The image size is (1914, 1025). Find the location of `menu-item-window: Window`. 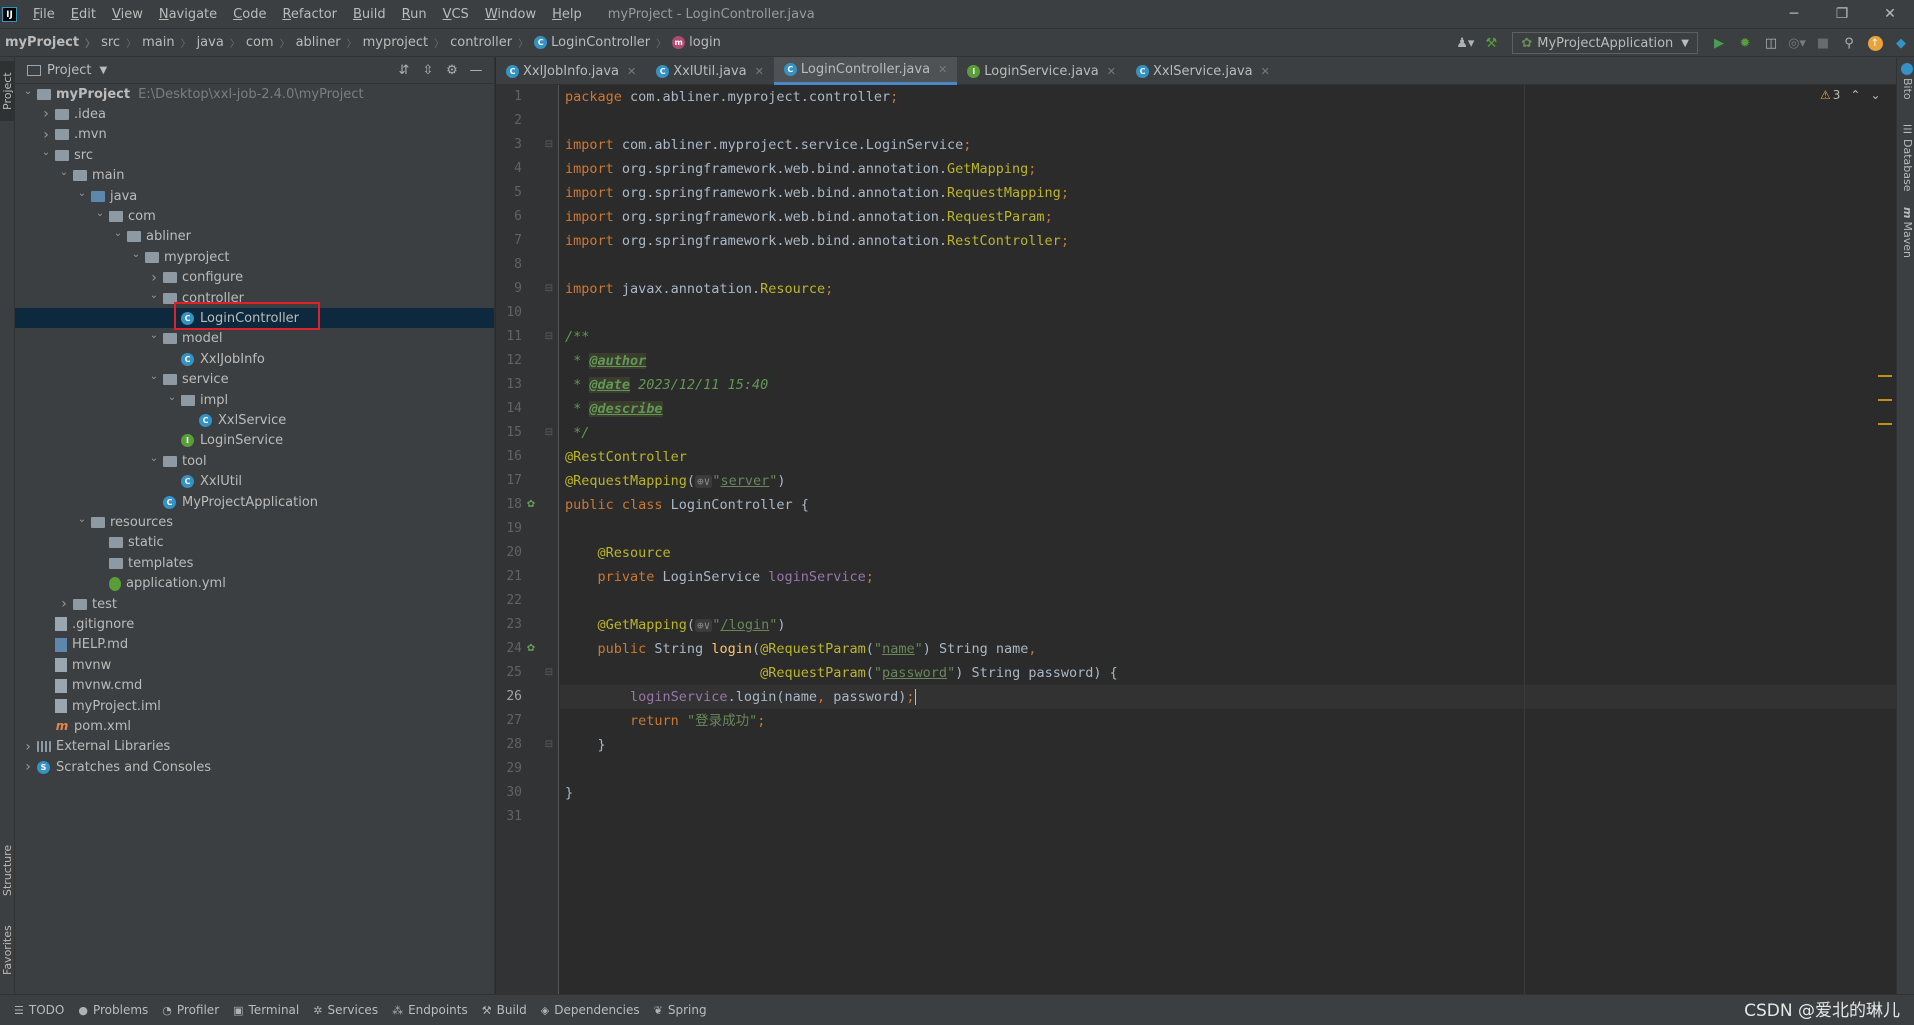

menu-item-window: Window is located at coordinates (510, 14).